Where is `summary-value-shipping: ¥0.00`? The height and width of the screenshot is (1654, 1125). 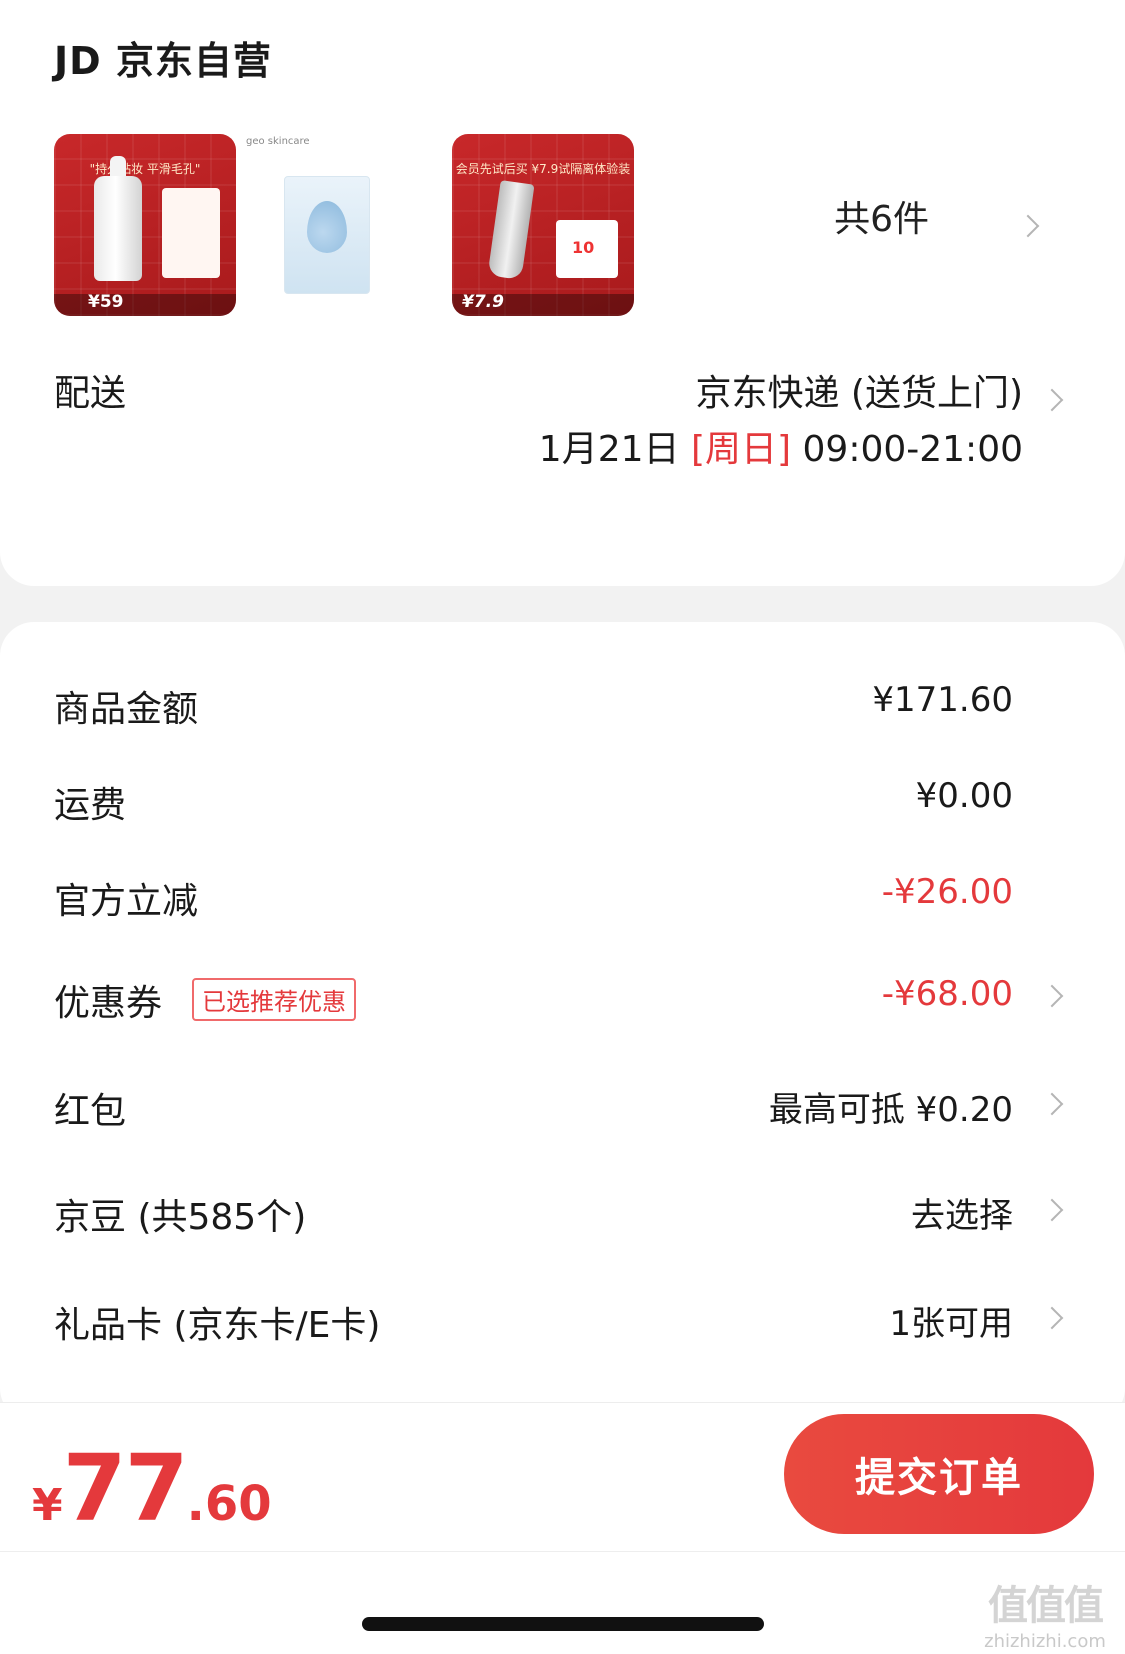
summary-value-shipping: ¥0.00 is located at coordinates (964, 796).